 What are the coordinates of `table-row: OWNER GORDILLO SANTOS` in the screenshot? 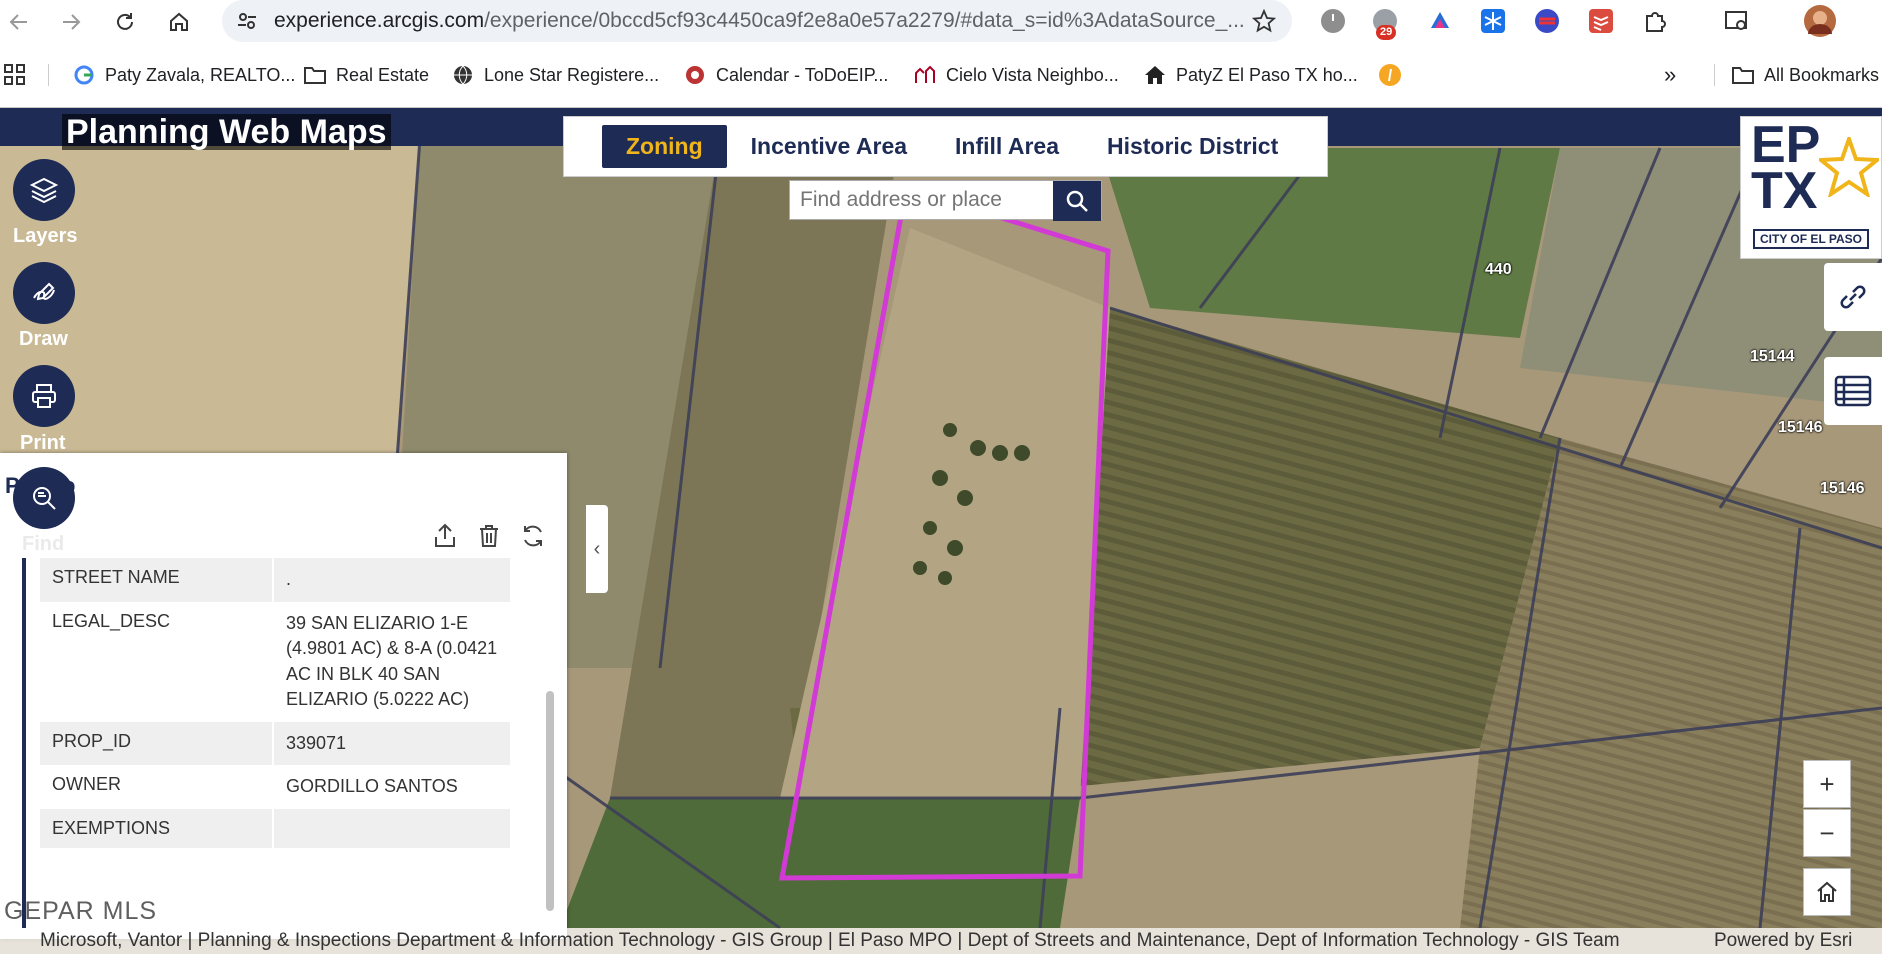 It's located at (275, 787).